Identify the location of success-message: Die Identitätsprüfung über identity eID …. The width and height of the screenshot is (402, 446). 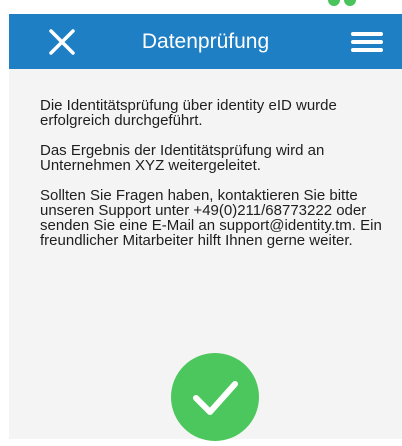
(188, 113).